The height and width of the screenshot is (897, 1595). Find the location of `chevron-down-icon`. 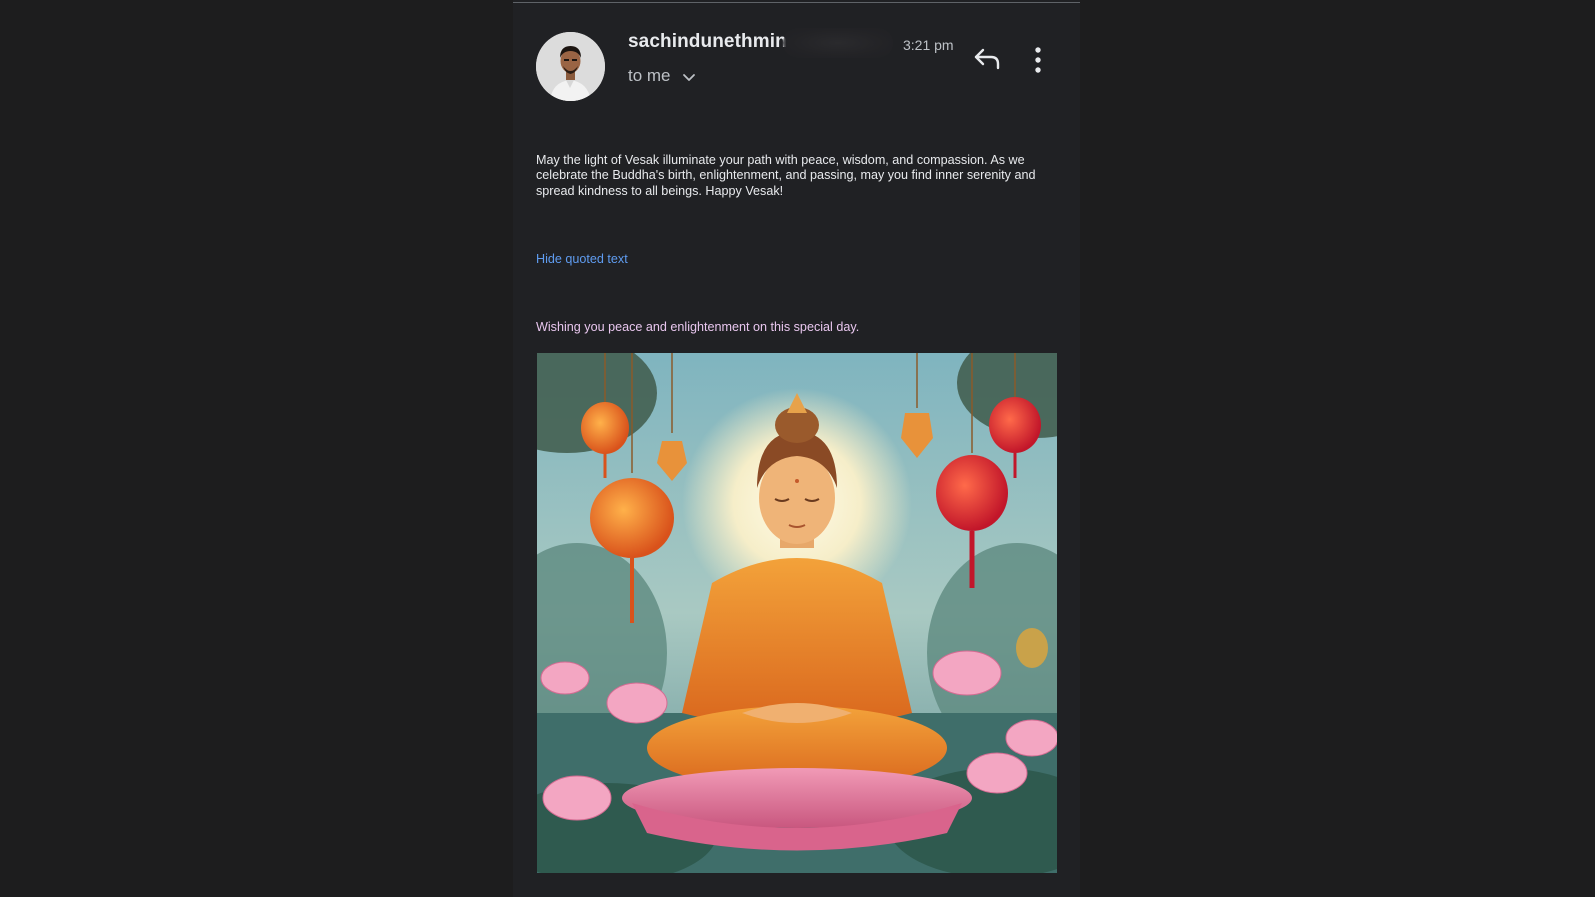

chevron-down-icon is located at coordinates (689, 78).